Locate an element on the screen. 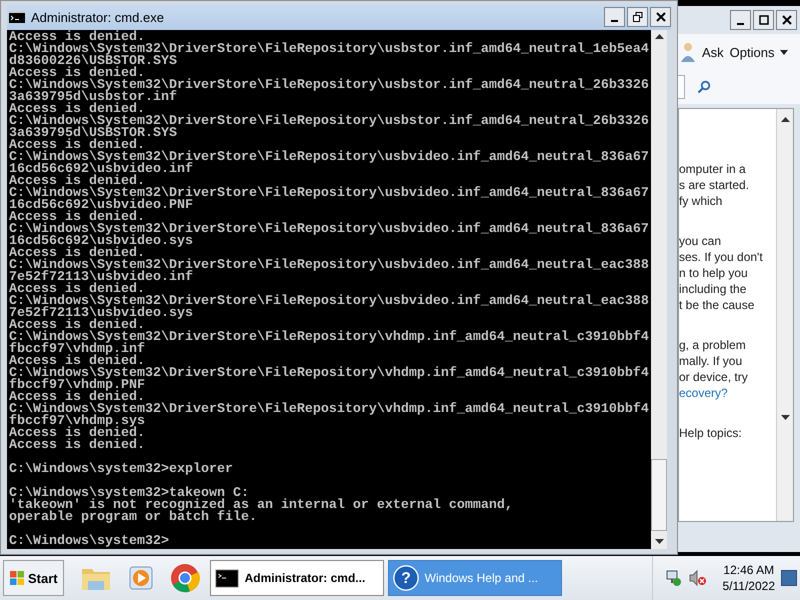 The image size is (800, 600). scroll-thumb is located at coordinates (659, 495).